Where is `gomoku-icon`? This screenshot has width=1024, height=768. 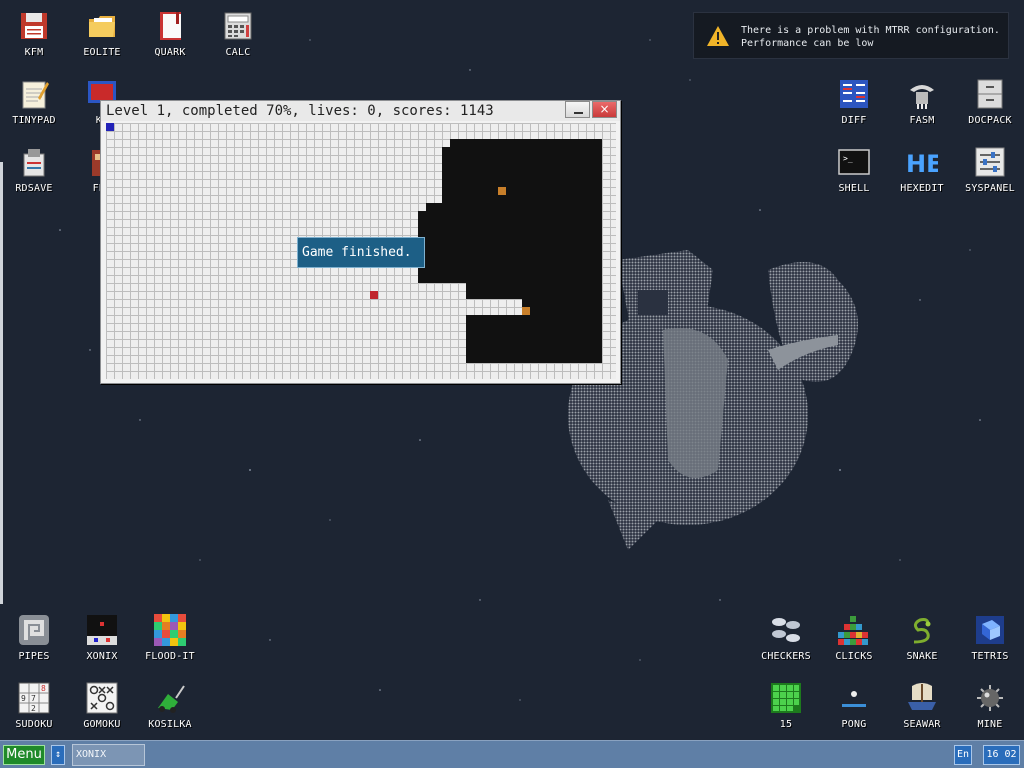
gomoku-icon is located at coordinates (102, 698).